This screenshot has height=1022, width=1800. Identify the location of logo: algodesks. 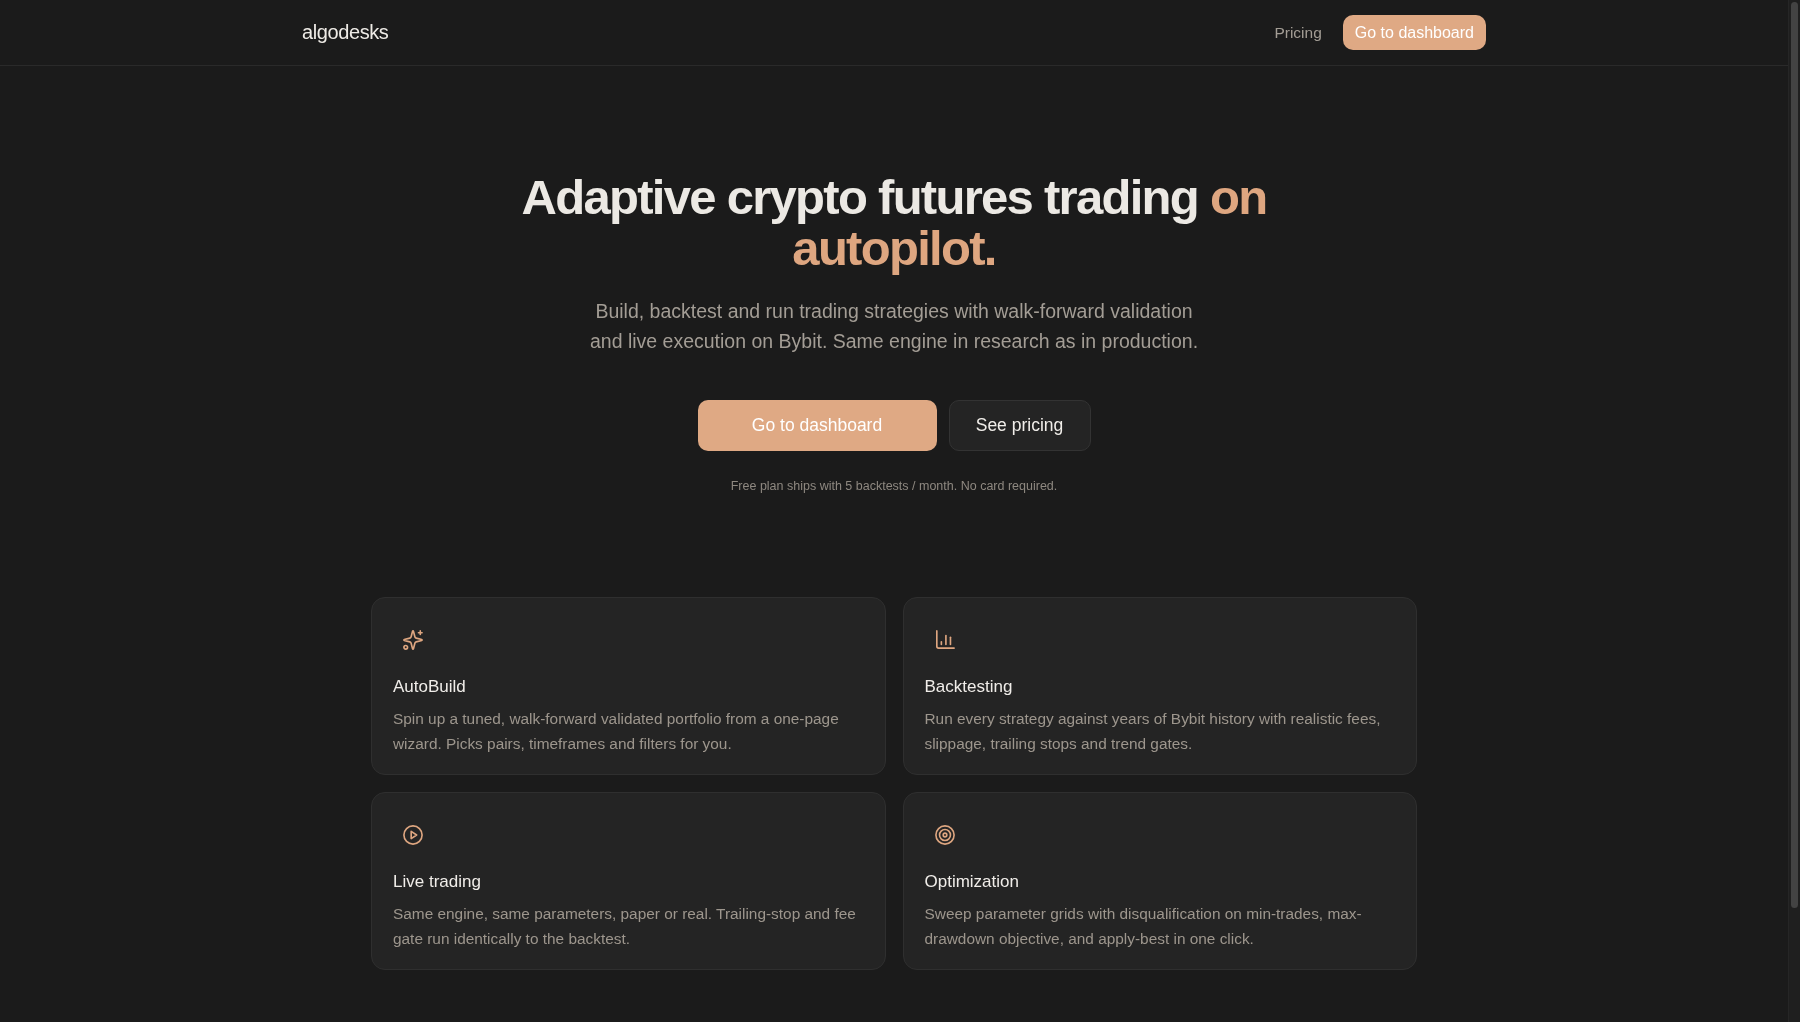
(345, 32).